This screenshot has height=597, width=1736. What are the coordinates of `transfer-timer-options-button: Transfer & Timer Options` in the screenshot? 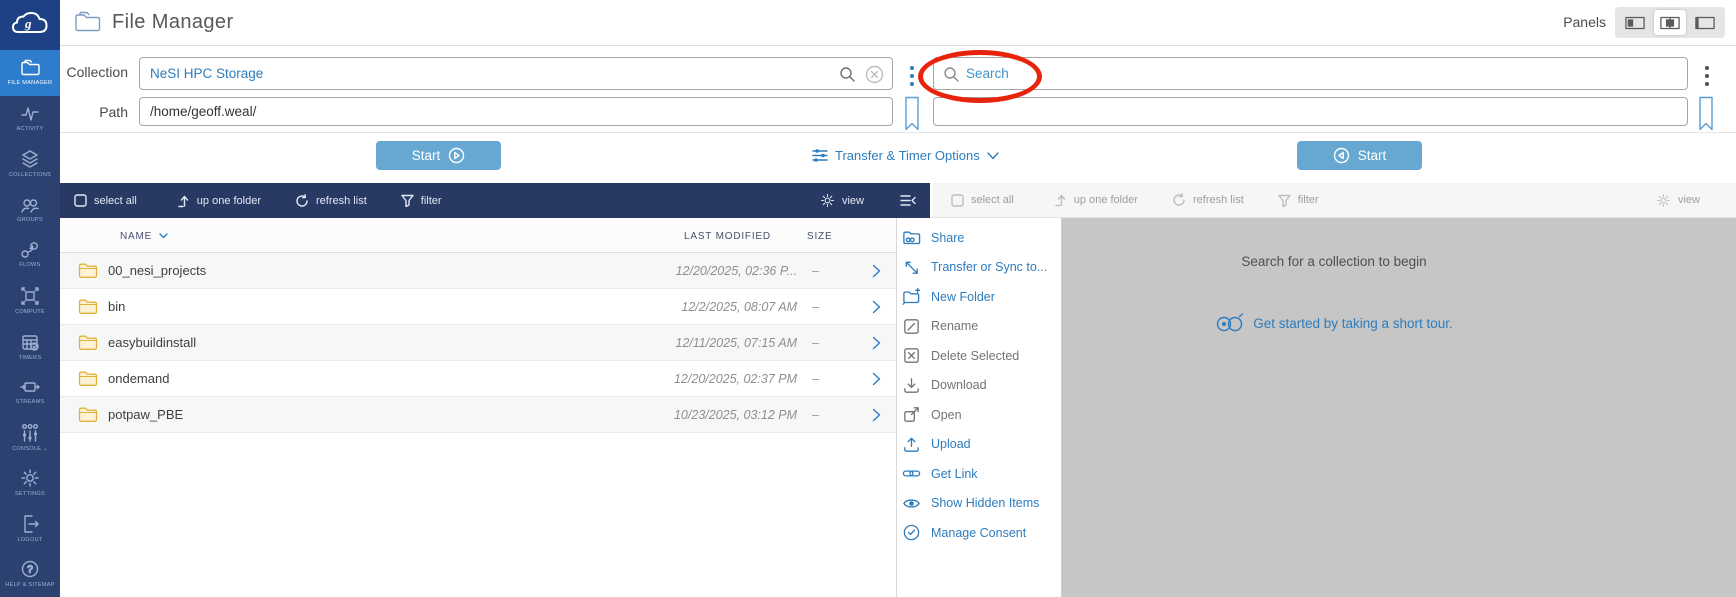 It's located at (905, 155).